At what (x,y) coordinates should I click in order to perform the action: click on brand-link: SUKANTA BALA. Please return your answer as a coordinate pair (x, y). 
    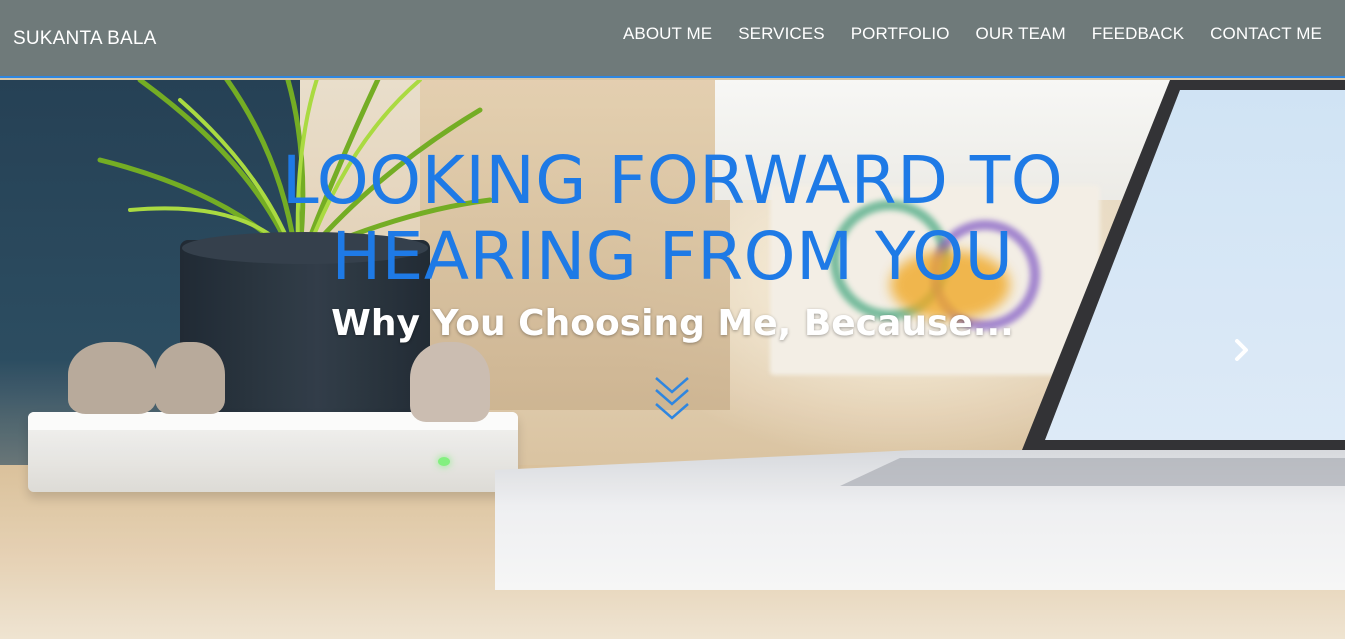
    Looking at the image, I should click on (85, 39).